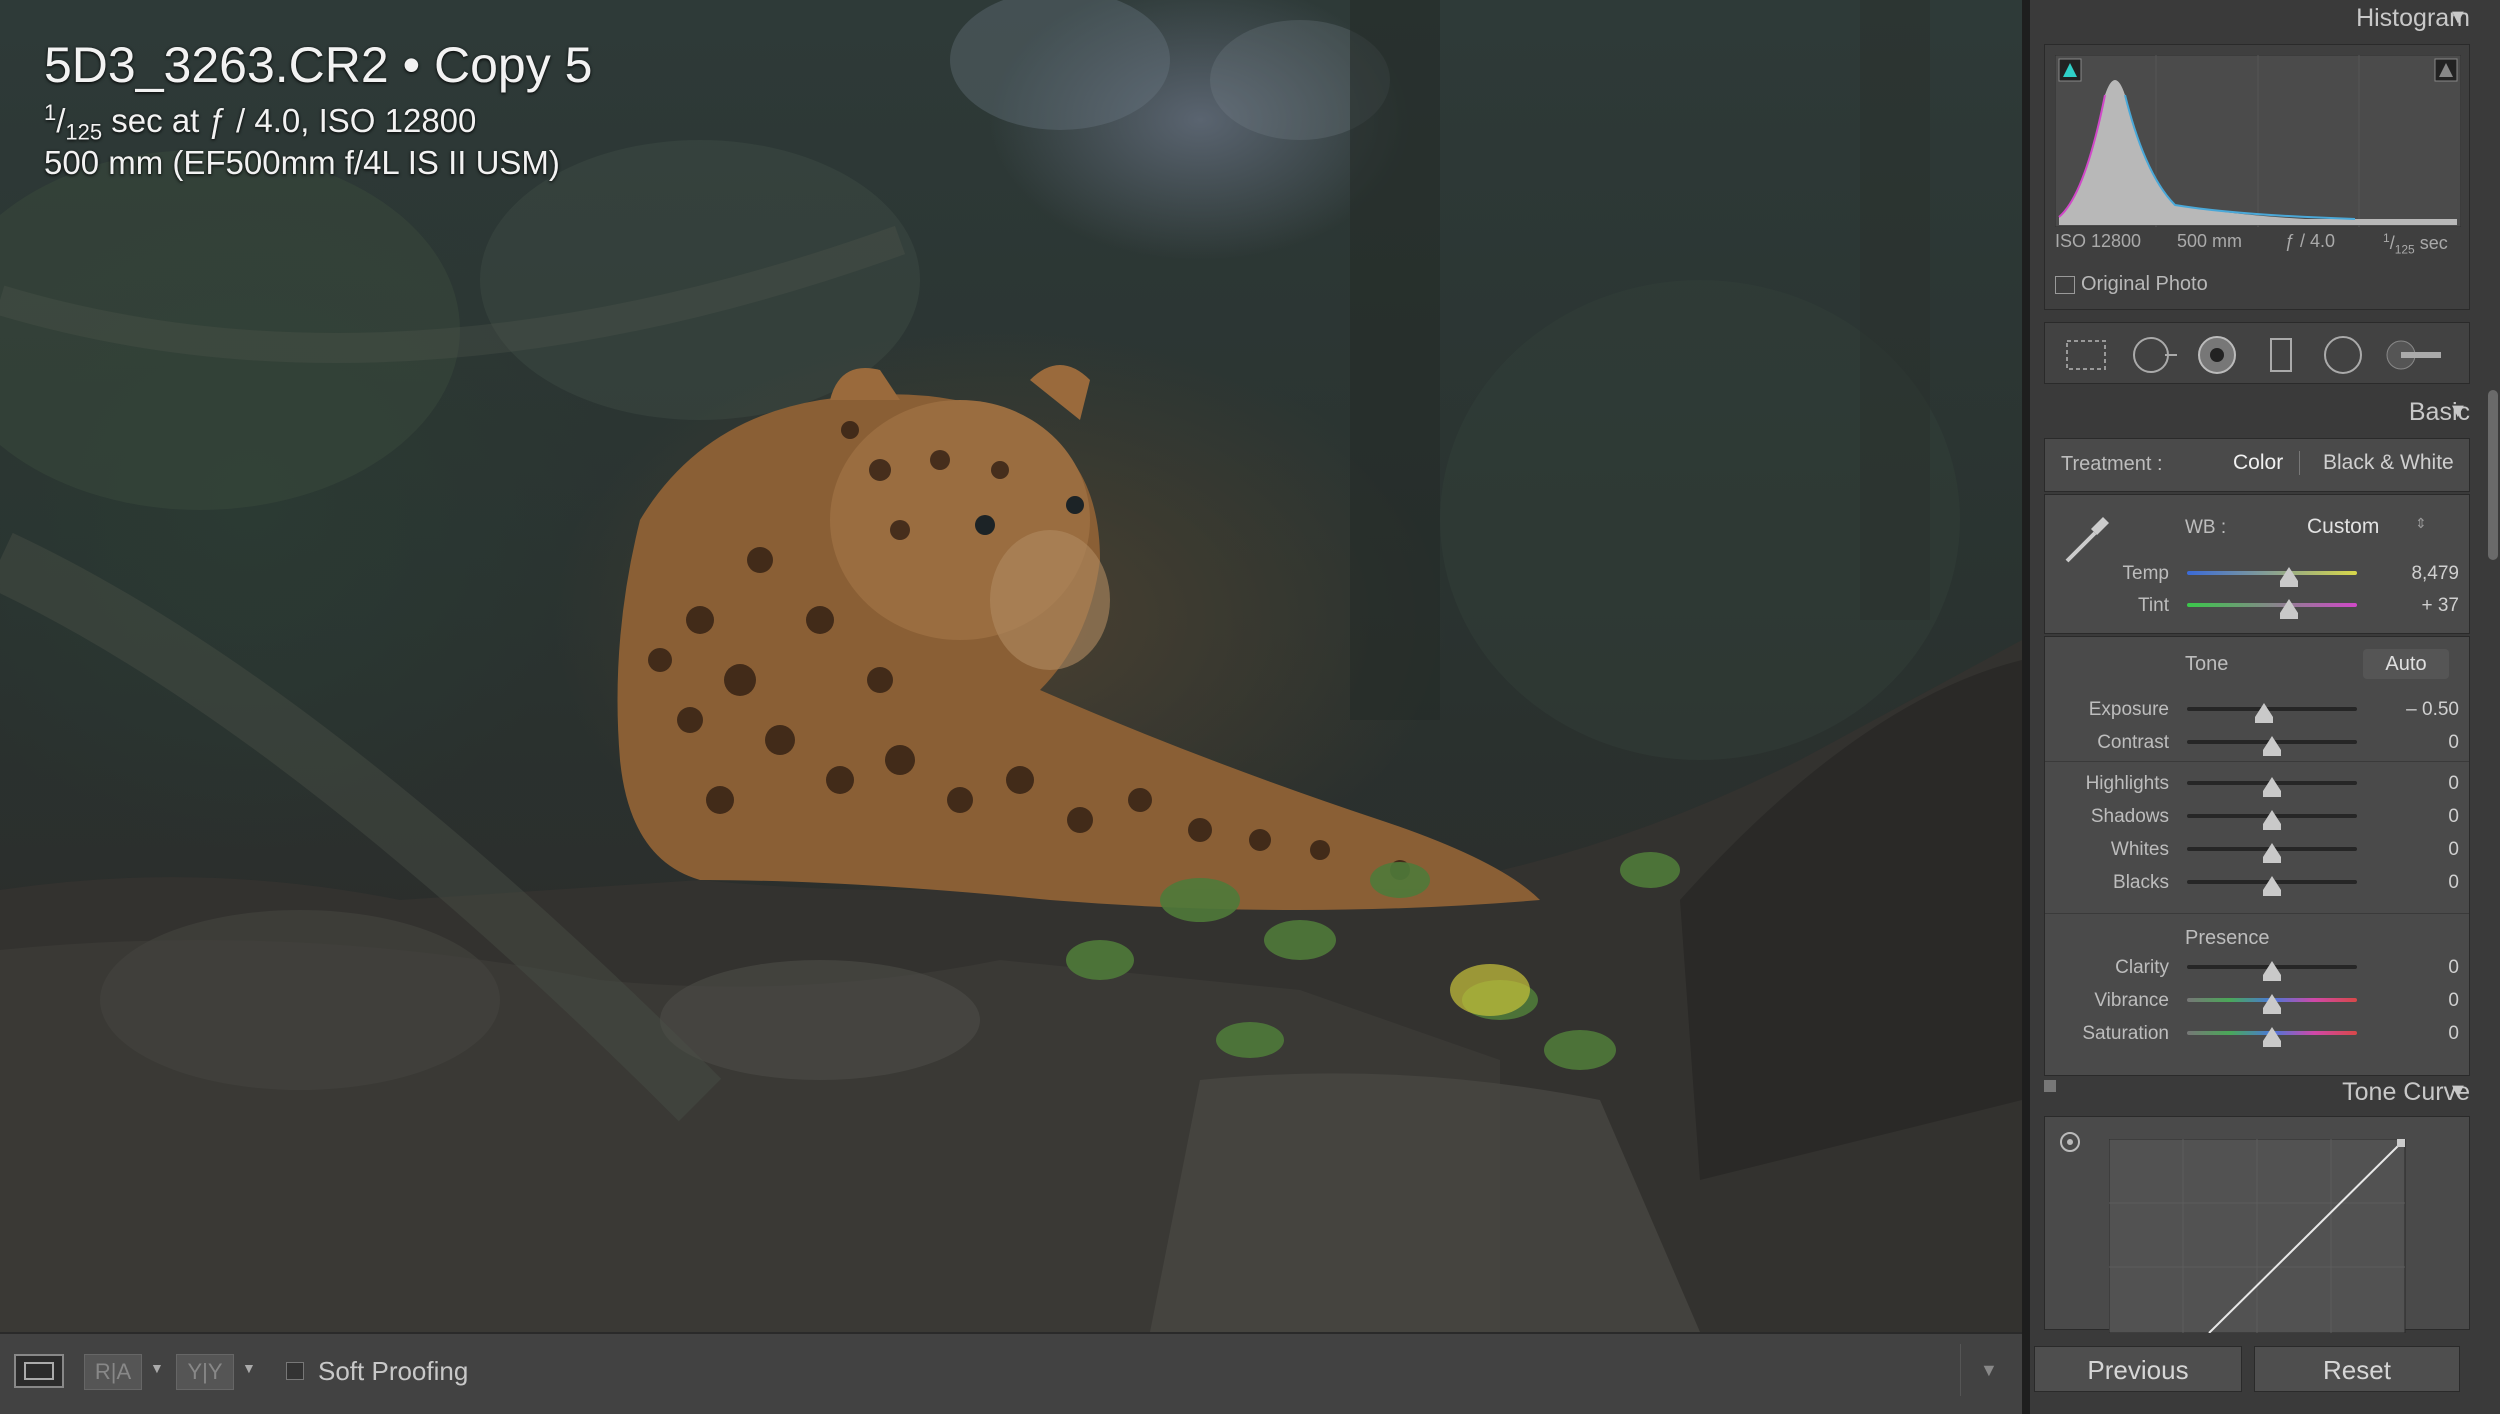 The image size is (2500, 1414). I want to click on shutter-numerator: 1, so click(50, 112).